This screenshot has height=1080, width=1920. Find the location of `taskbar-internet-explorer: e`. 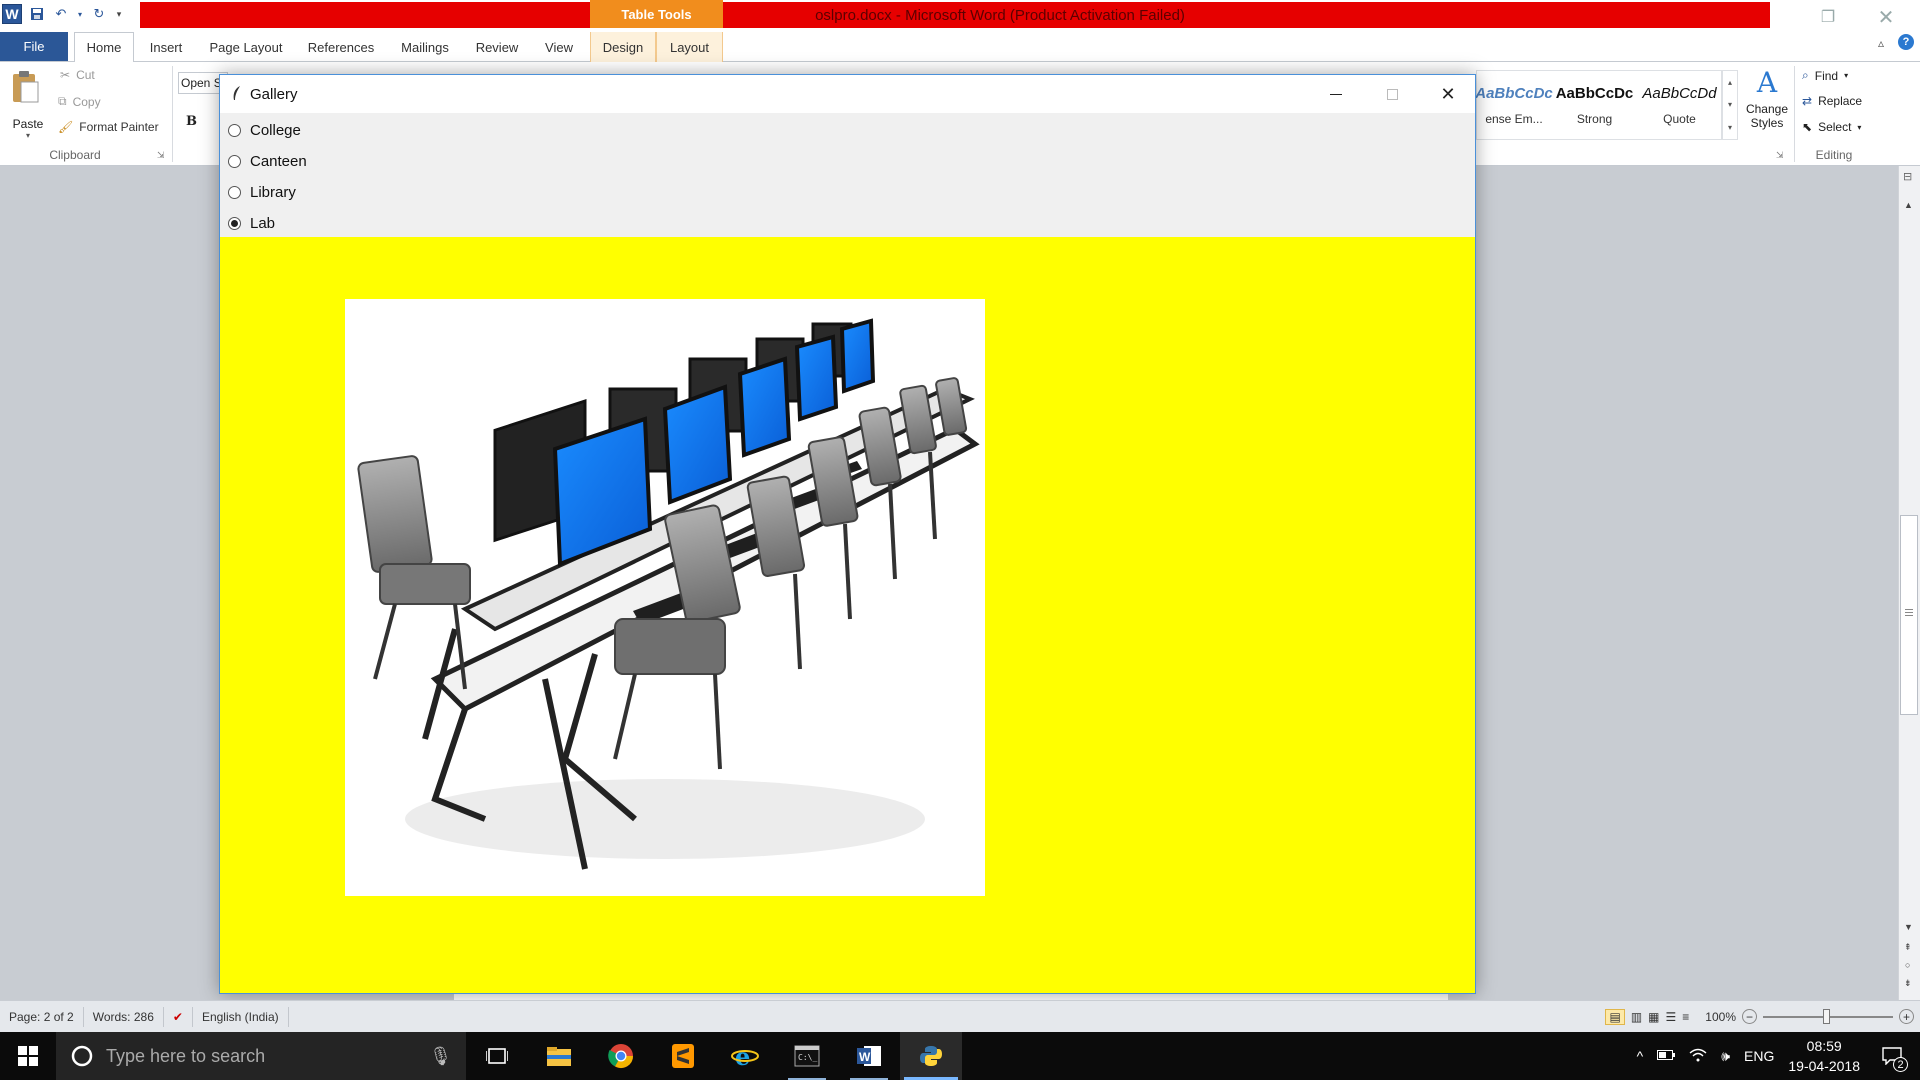

taskbar-internet-explorer: e is located at coordinates (745, 1056).